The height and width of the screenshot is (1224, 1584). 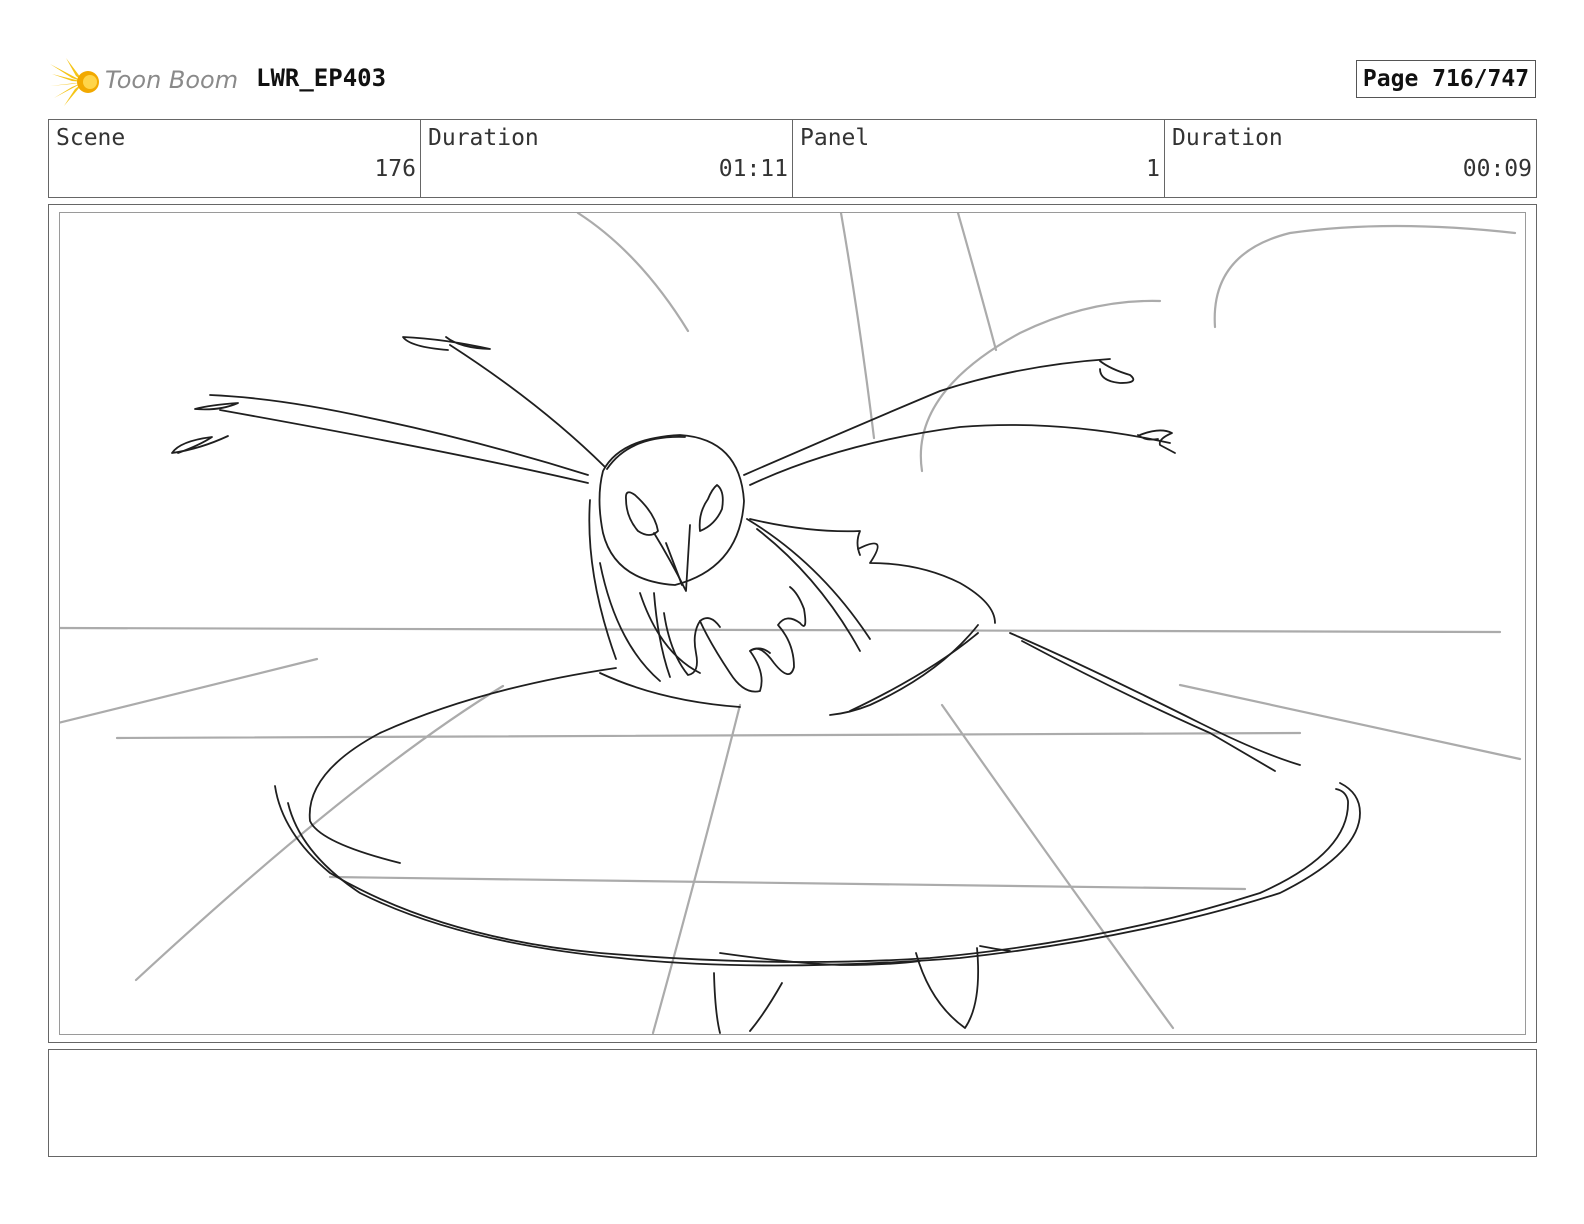 I want to click on scene-value: 176, so click(x=395, y=169).